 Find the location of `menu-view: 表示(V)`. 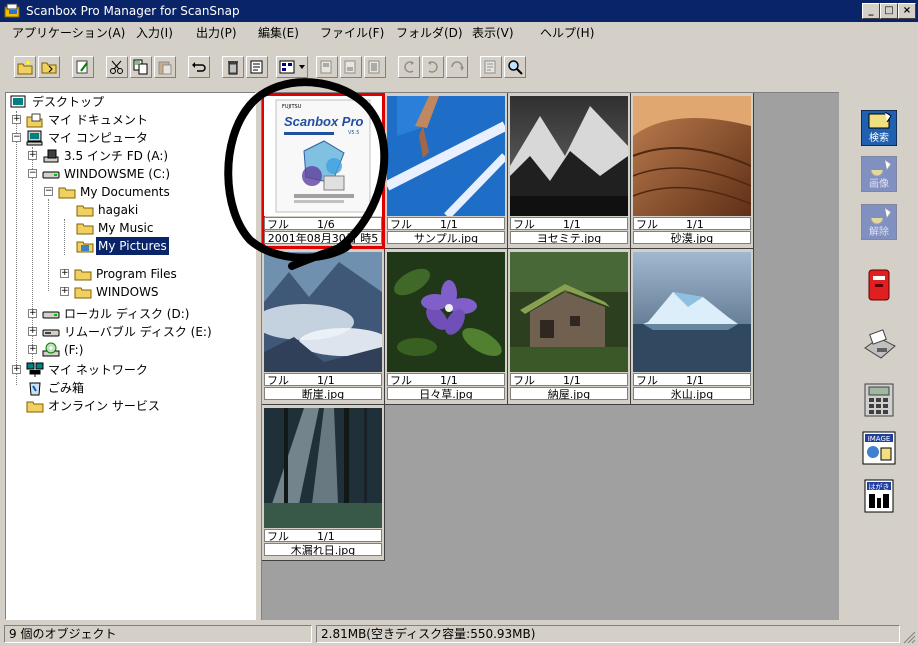

menu-view: 表示(V) is located at coordinates (493, 33).